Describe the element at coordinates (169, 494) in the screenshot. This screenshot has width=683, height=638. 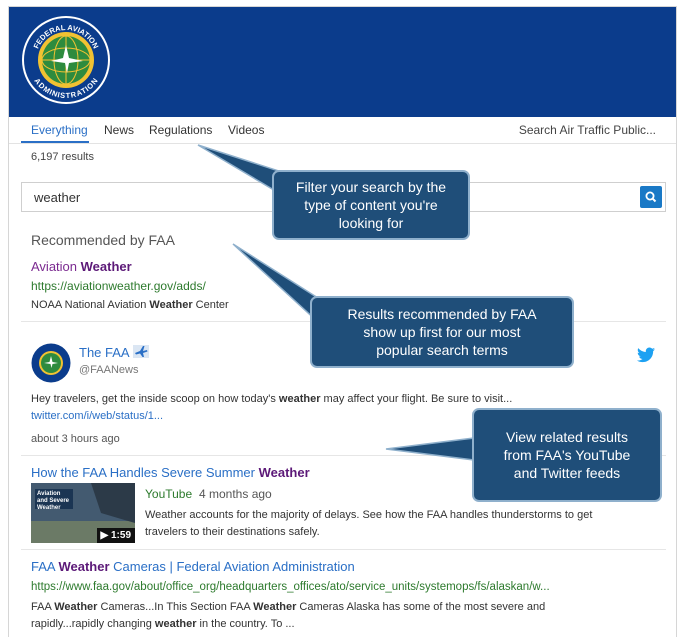
I see `video-source: YouTube` at that location.